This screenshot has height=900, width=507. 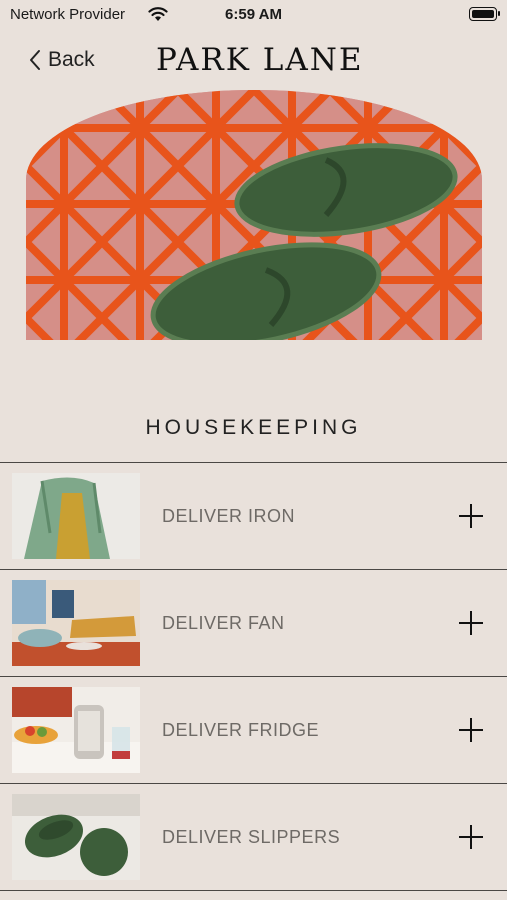 I want to click on item-label: DELIVER IRON, so click(x=229, y=516).